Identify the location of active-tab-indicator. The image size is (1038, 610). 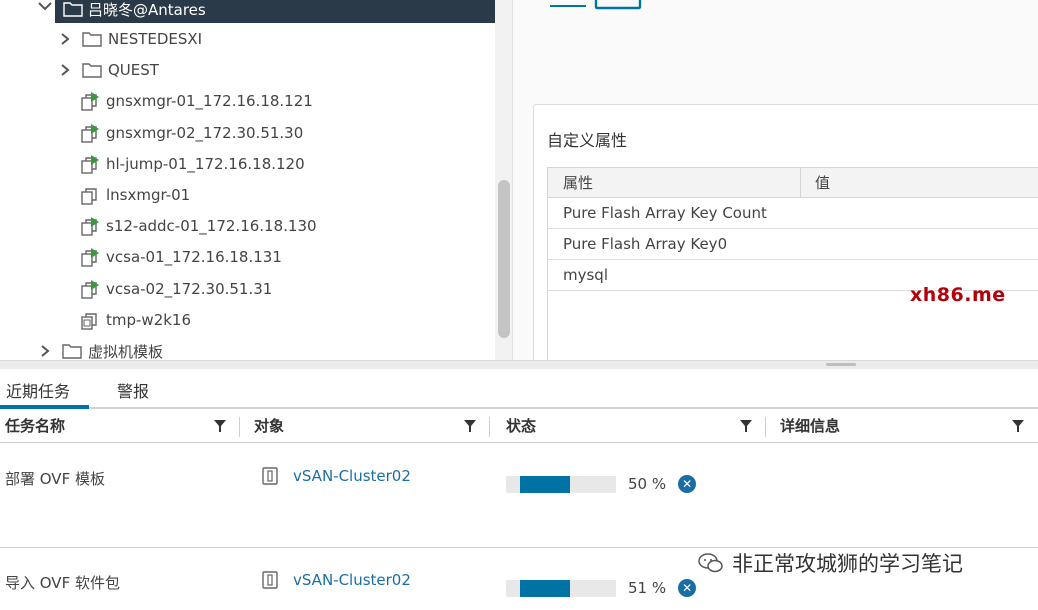
(44, 407).